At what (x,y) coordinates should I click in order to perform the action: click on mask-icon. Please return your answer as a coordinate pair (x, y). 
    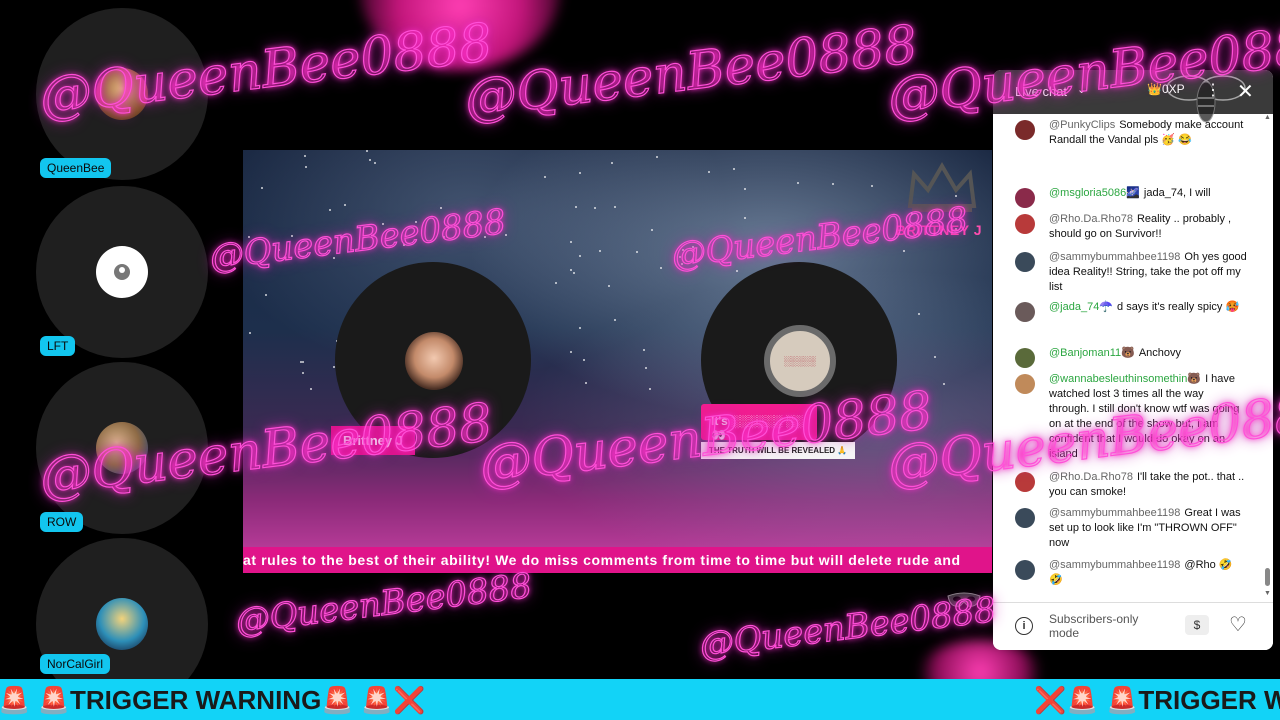
    Looking at the image, I should click on (964, 599).